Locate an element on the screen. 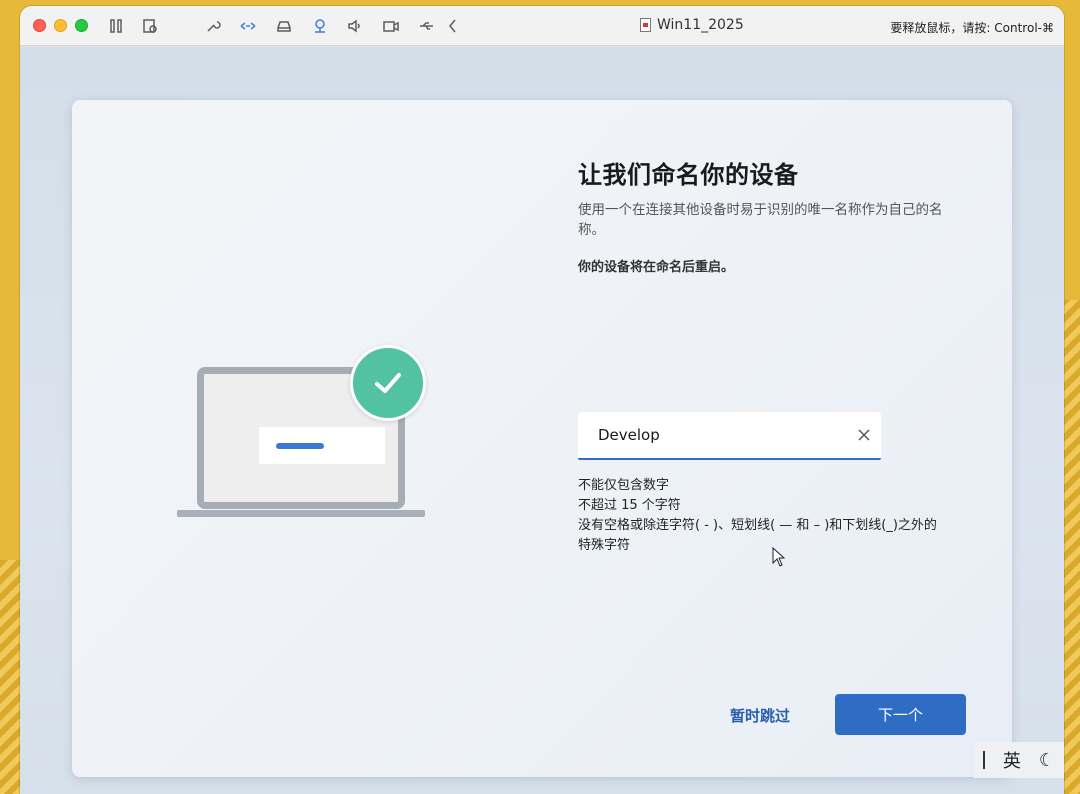  vm-titlebar: Win11_2025 要释放鼠标，请按: Control-⌘ is located at coordinates (542, 26).